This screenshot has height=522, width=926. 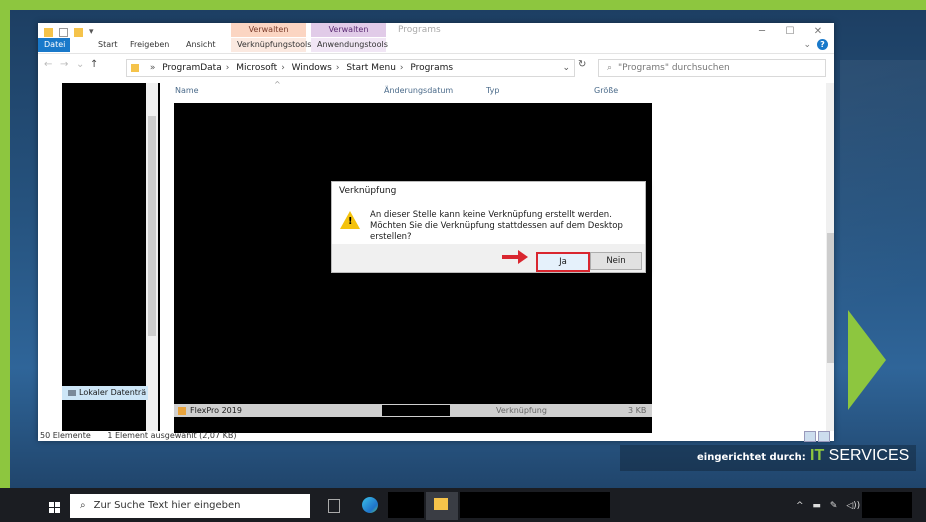 I want to click on breadcrumb-microsoft: Microsoft, so click(x=256, y=68).